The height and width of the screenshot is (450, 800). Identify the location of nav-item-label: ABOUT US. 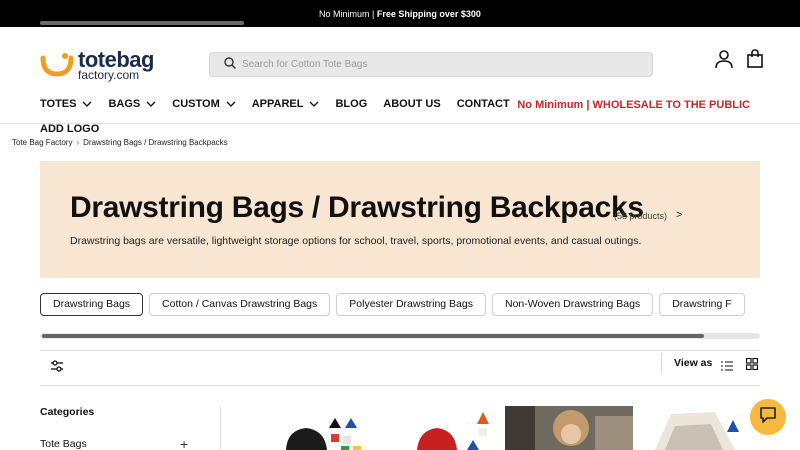
(412, 104).